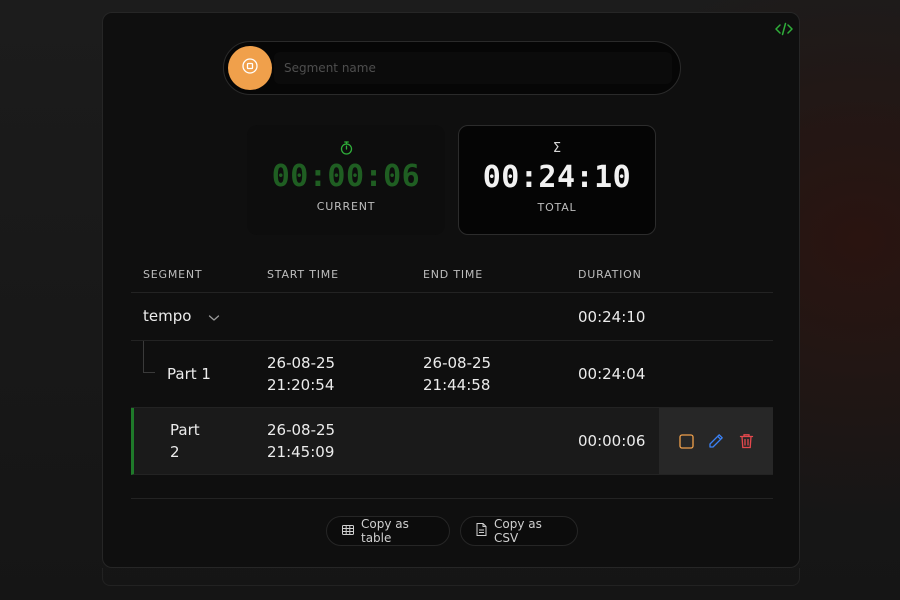 This screenshot has width=900, height=600. What do you see at coordinates (346, 206) in the screenshot?
I see `current-timer-label: CURRENT` at bounding box center [346, 206].